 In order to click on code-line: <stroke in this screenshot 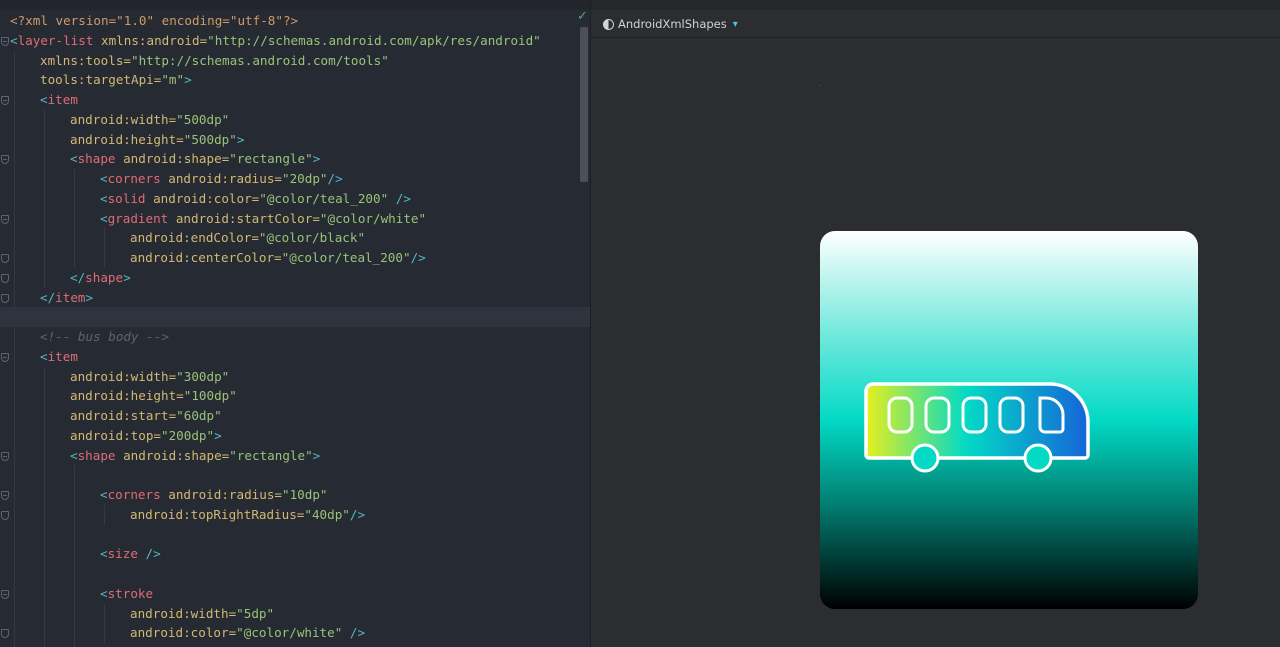, I will do `click(295, 593)`.